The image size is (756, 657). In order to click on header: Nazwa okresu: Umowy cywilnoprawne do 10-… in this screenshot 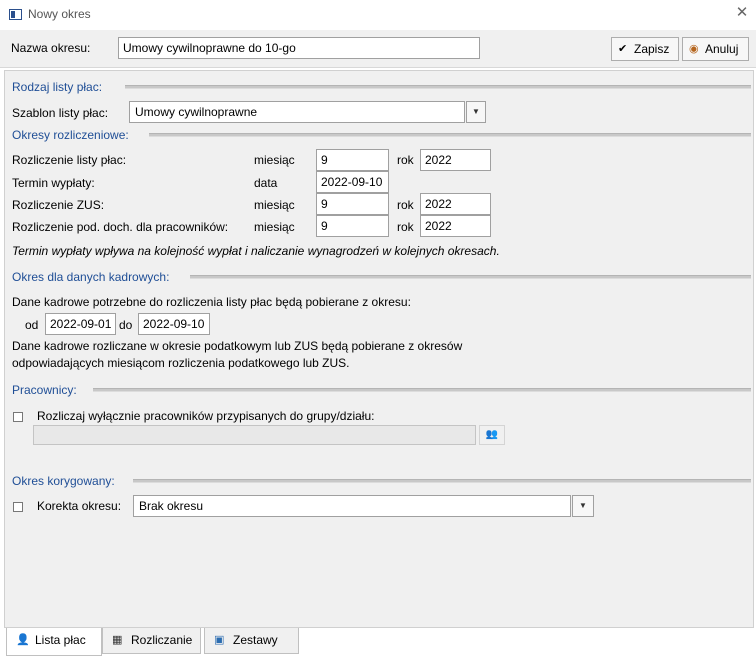, I will do `click(378, 49)`.